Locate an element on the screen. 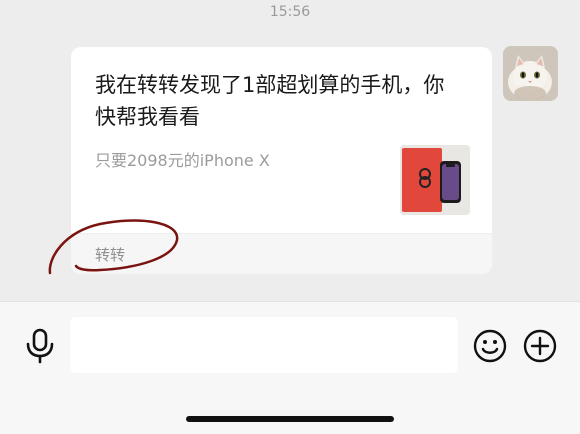 Image resolution: width=580 pixels, height=434 pixels. emoji-button is located at coordinates (490, 346).